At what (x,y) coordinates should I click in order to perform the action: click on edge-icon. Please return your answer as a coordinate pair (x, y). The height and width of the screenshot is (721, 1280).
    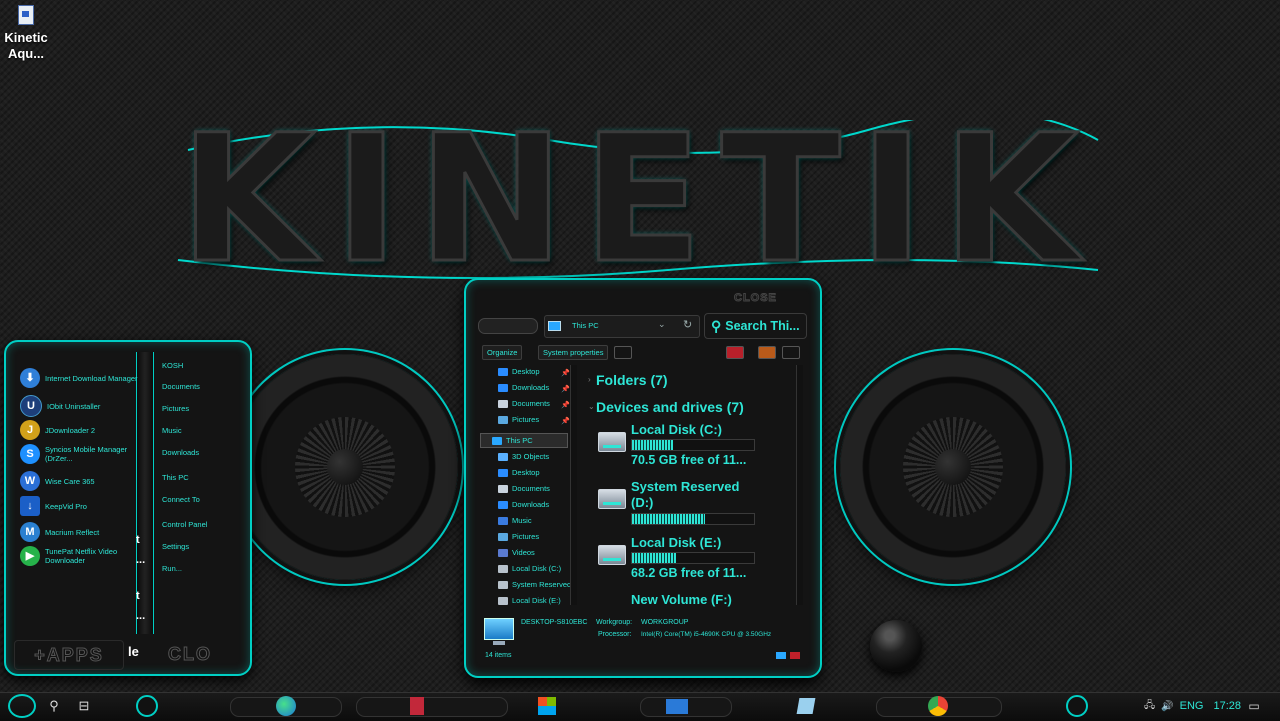
    Looking at the image, I should click on (286, 706).